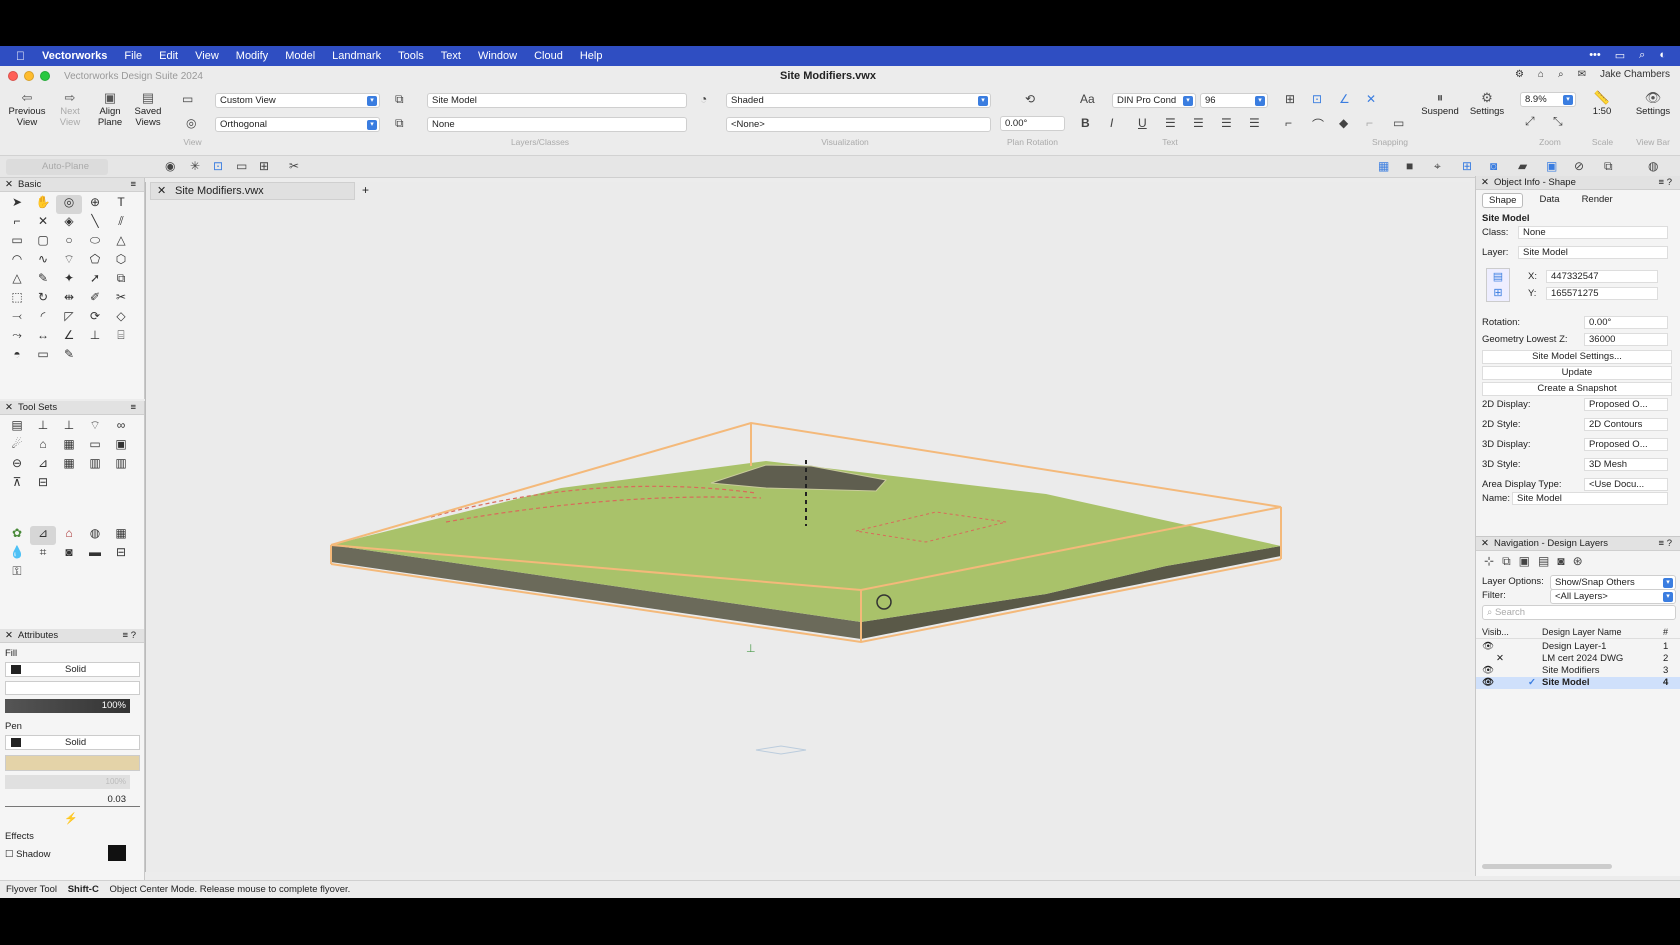 This screenshot has width=1680, height=945. I want to click on menu-modify: Modify, so click(252, 56).